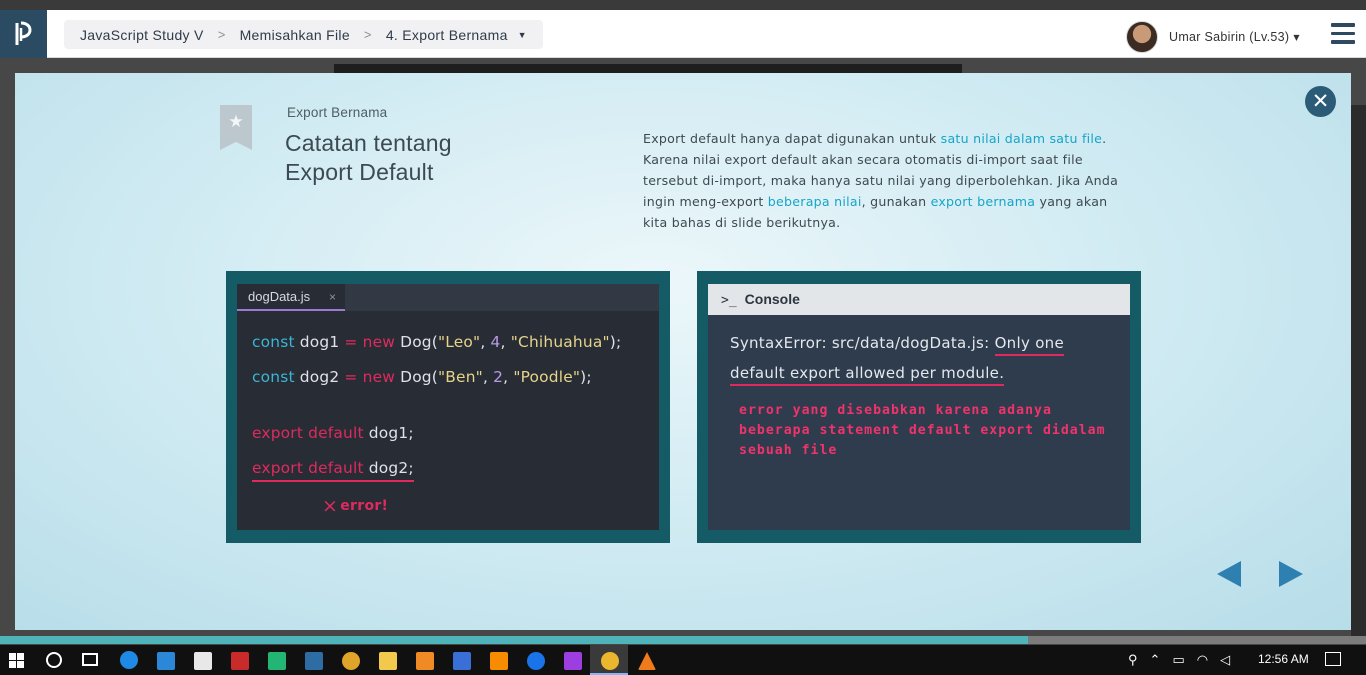  I want to click on volume-icon: ◁, so click(1225, 660).